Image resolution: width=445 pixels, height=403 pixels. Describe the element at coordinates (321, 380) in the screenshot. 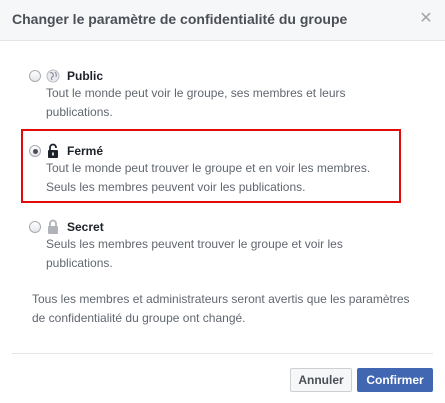

I see `cancel-button: Annuler` at that location.